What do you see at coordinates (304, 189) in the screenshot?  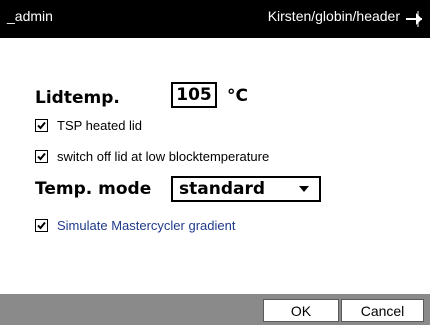 I see `chevron-down-icon` at bounding box center [304, 189].